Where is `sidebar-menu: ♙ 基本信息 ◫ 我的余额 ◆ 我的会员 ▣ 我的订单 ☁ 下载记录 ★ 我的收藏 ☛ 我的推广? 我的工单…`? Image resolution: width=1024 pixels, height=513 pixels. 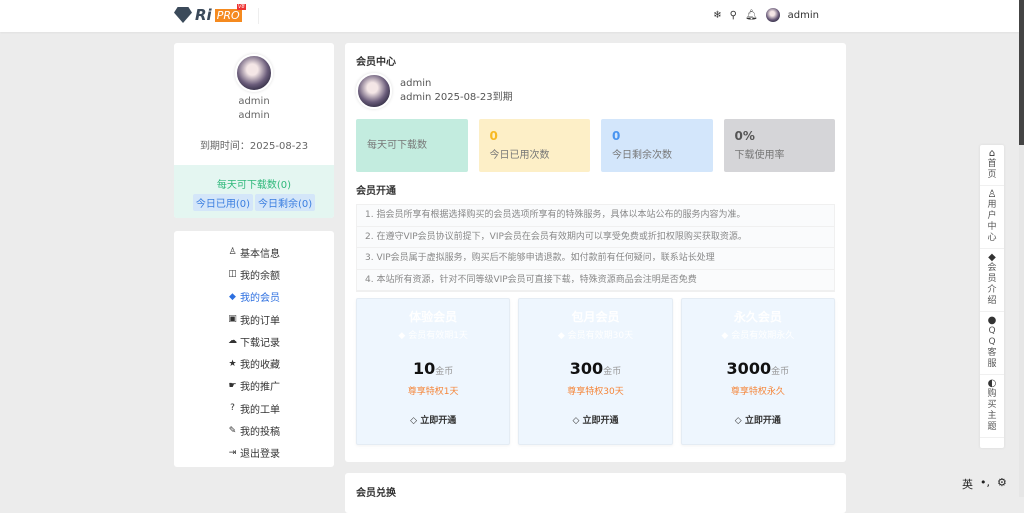
sidebar-menu: ♙ 基本信息 ◫ 我的余额 ◆ 我的会员 ▣ 我的订单 ☁ 下载记录 ★ 我的收藏 ☛ 我的推广? 我的工单… is located at coordinates (254, 349).